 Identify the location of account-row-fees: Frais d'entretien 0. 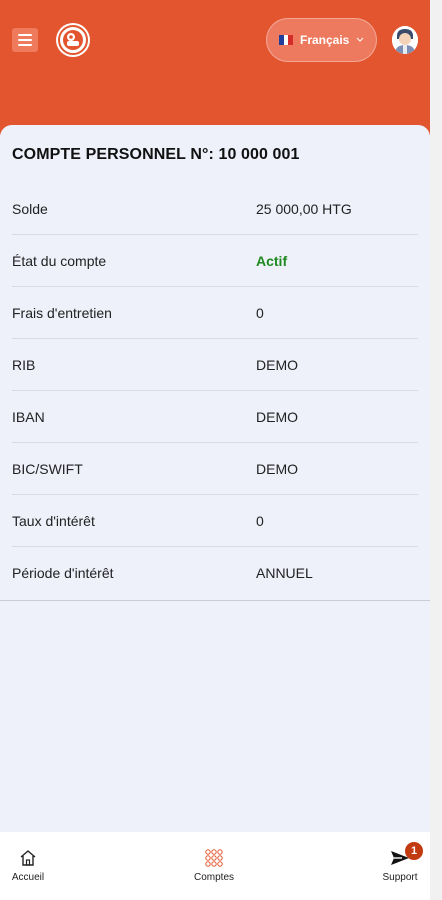
(215, 313).